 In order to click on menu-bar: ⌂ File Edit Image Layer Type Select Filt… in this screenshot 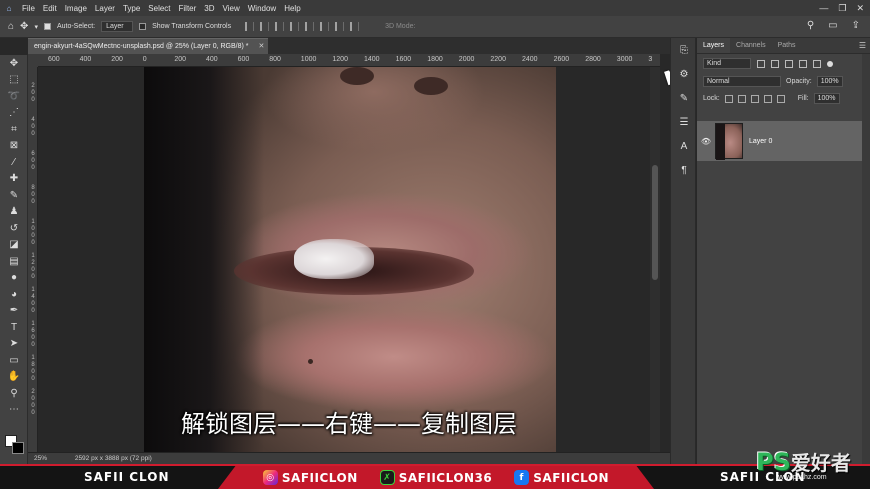, I will do `click(435, 8)`.